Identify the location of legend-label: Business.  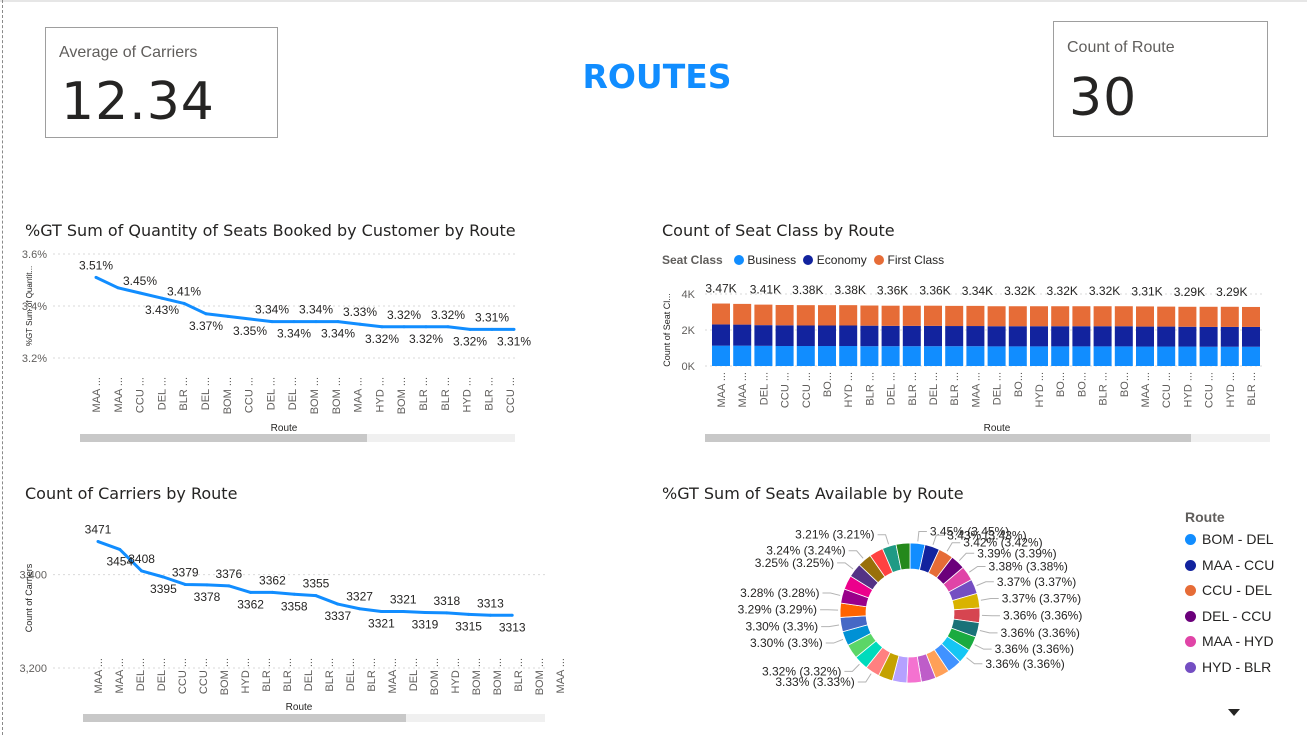
(772, 260).